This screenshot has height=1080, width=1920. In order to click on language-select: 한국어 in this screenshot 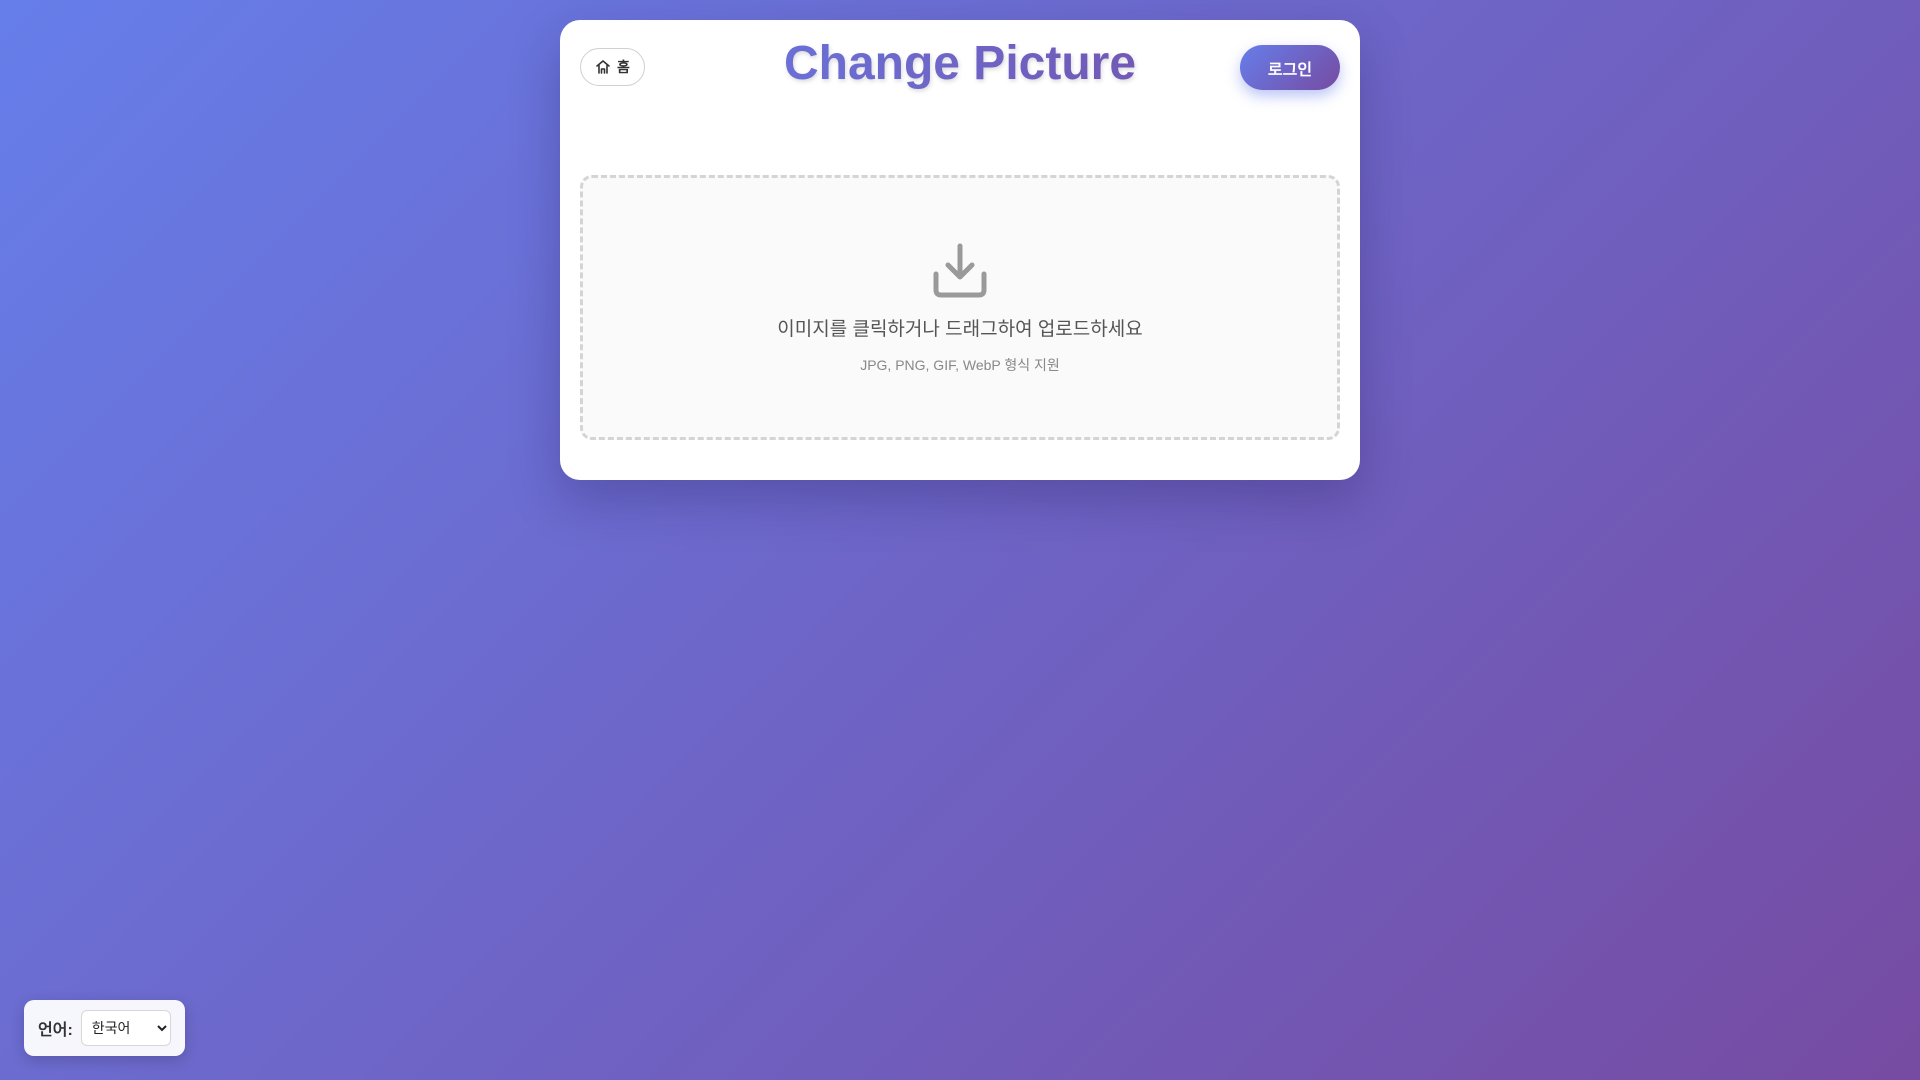, I will do `click(125, 1028)`.